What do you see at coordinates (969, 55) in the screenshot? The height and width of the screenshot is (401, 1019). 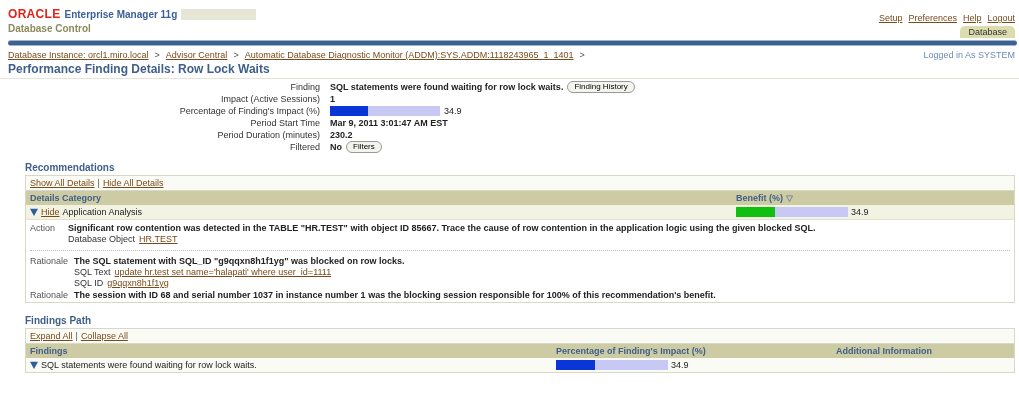 I see `login-status: Logged in As SYSTEM` at bounding box center [969, 55].